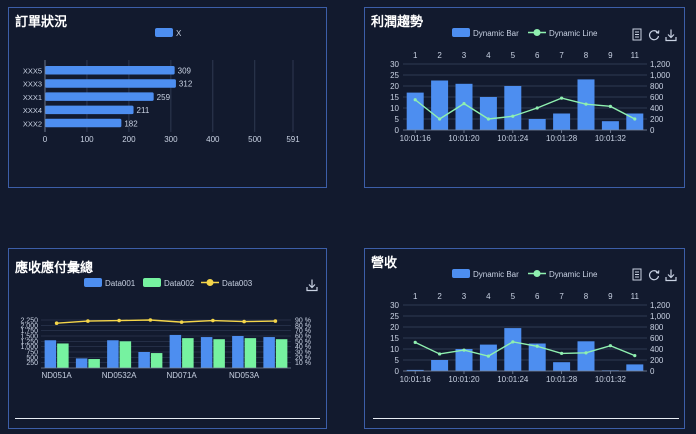  Describe the element at coordinates (131, 123) in the screenshot. I see `data-label: 182` at that location.